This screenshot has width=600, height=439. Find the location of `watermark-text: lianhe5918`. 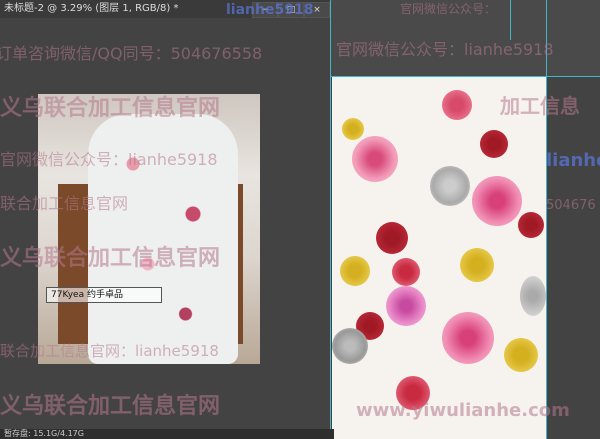

watermark-text: lianhe5918 is located at coordinates (270, 10).